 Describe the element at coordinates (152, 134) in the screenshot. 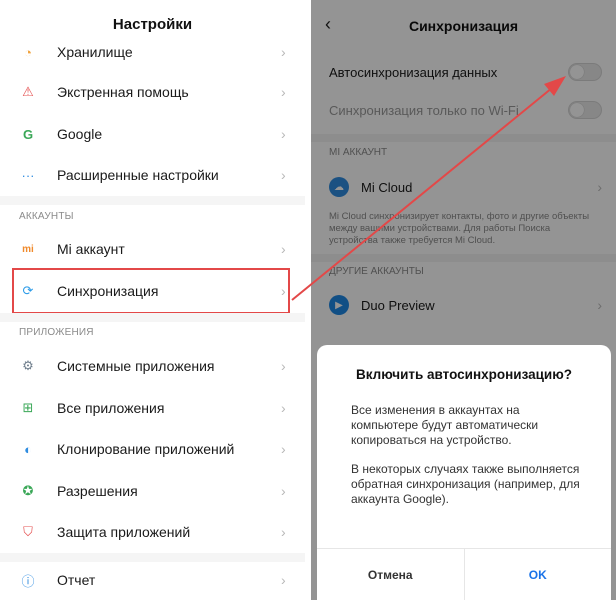

I see `settings-item-google: G Google ›` at that location.